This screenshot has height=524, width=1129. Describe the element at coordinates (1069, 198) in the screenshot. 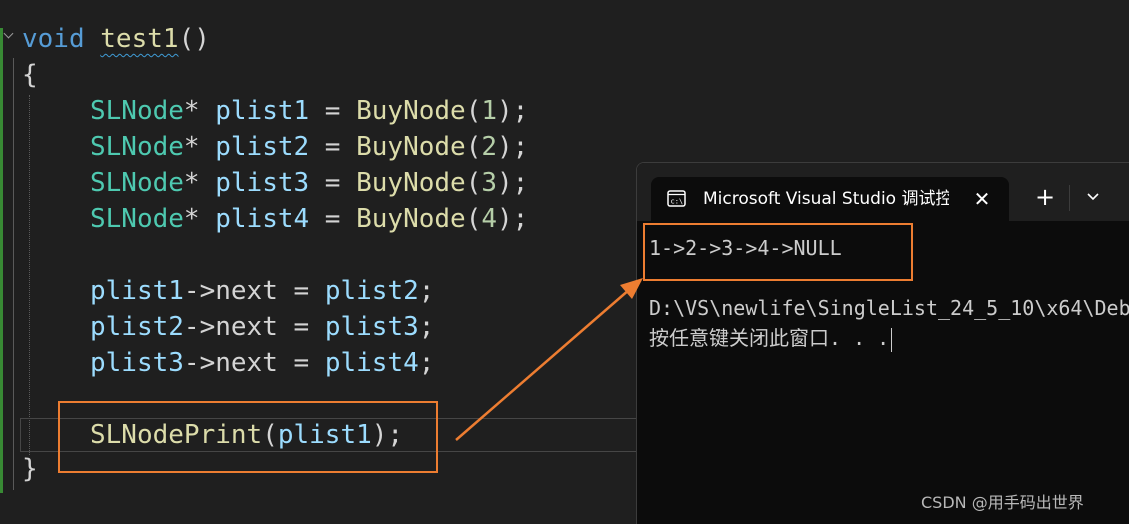

I see `titlebar-divider` at that location.